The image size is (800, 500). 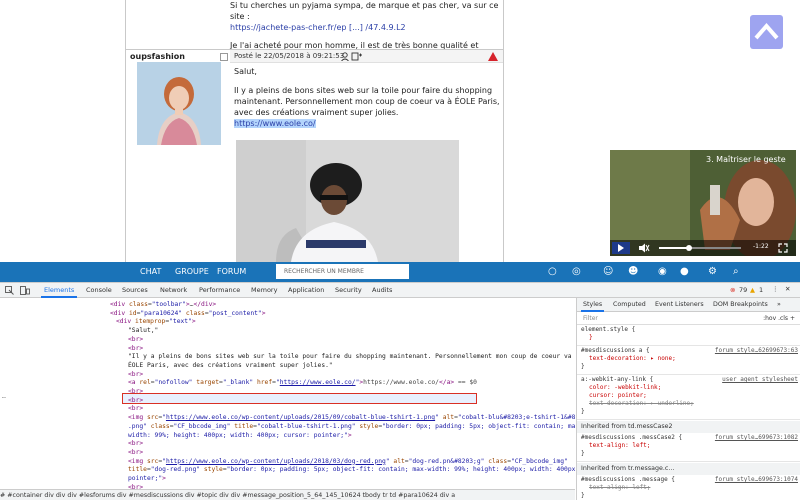 What do you see at coordinates (150, 271) in the screenshot?
I see `nav-chat: CHAT` at bounding box center [150, 271].